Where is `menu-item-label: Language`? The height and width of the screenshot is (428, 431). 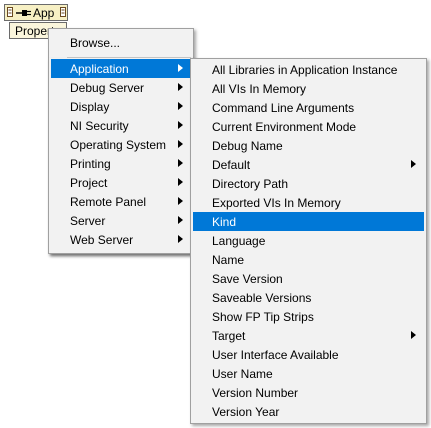
menu-item-label: Language is located at coordinates (239, 241).